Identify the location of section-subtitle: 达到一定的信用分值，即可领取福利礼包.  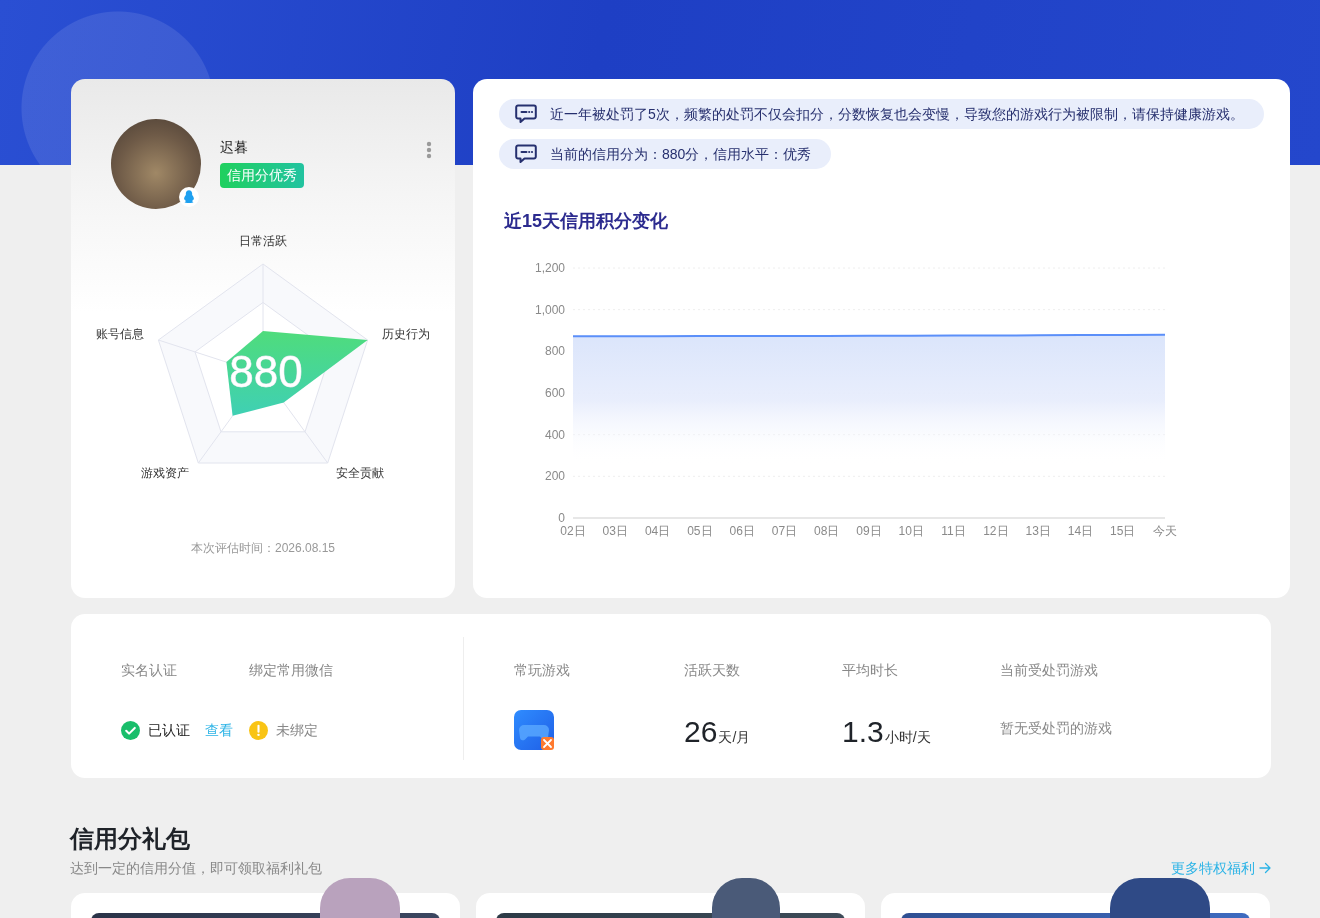
(196, 868).